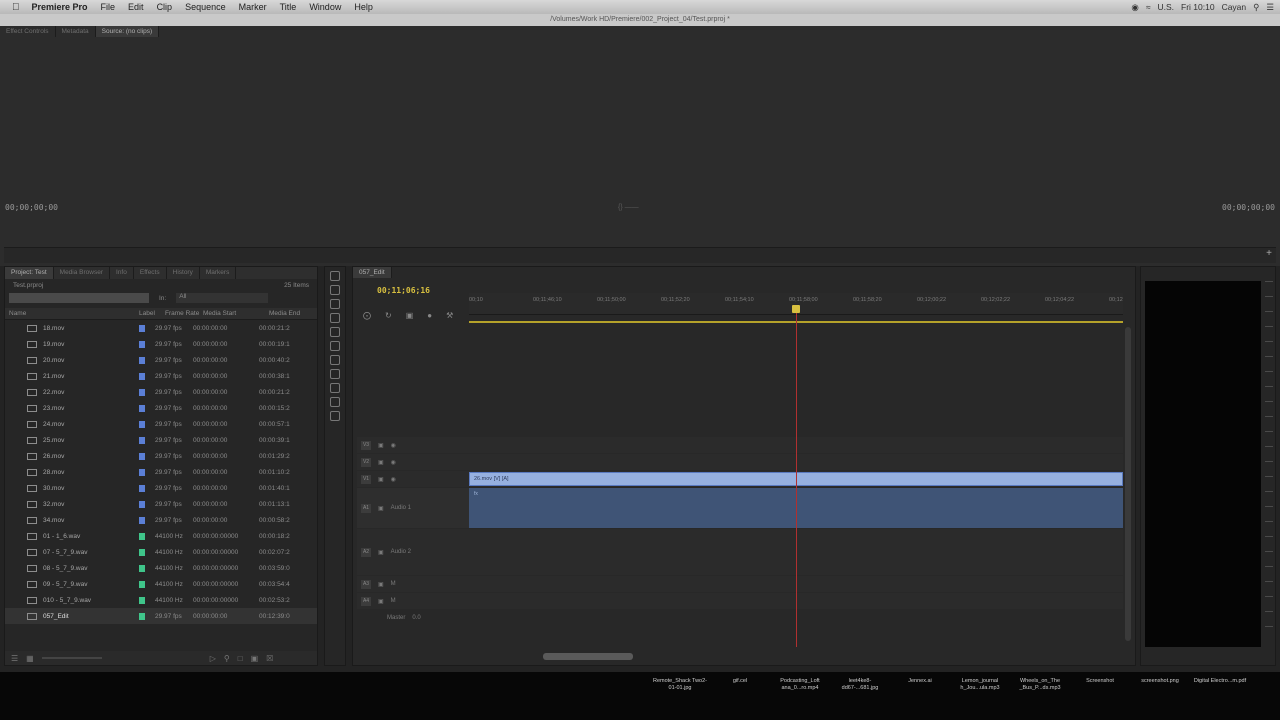  Describe the element at coordinates (325, 7) in the screenshot. I see `menu-window: Window` at that location.